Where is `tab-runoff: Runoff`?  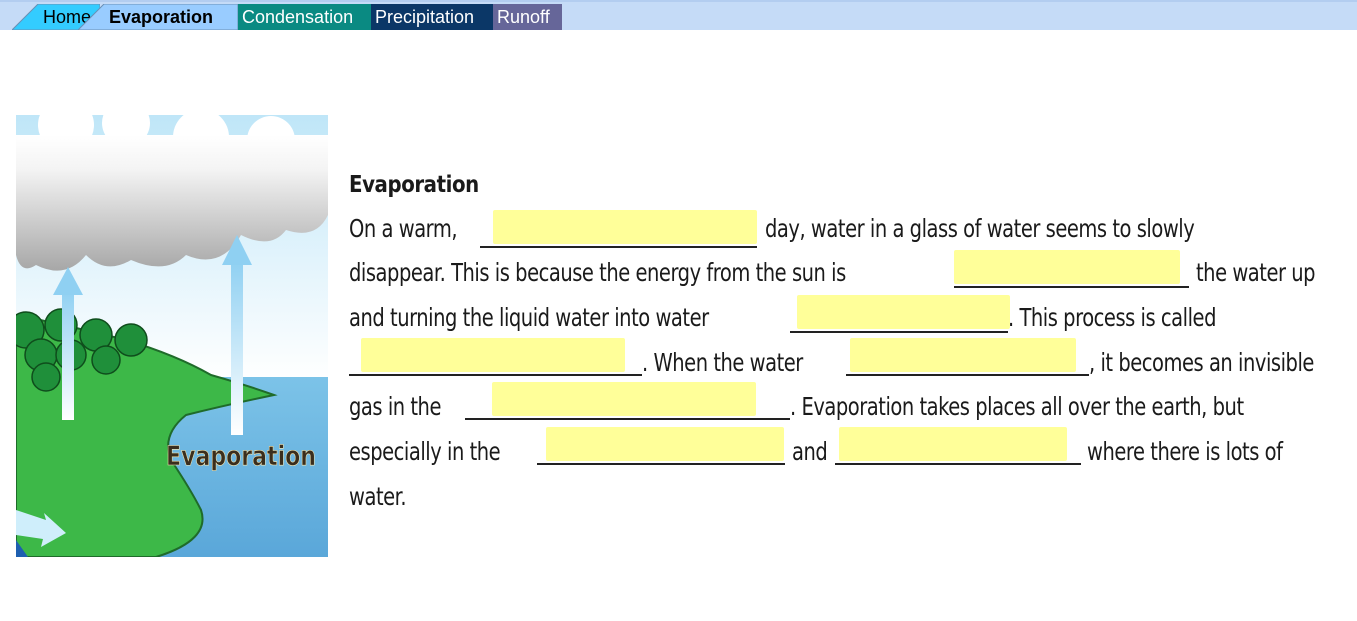
tab-runoff: Runoff is located at coordinates (527, 17).